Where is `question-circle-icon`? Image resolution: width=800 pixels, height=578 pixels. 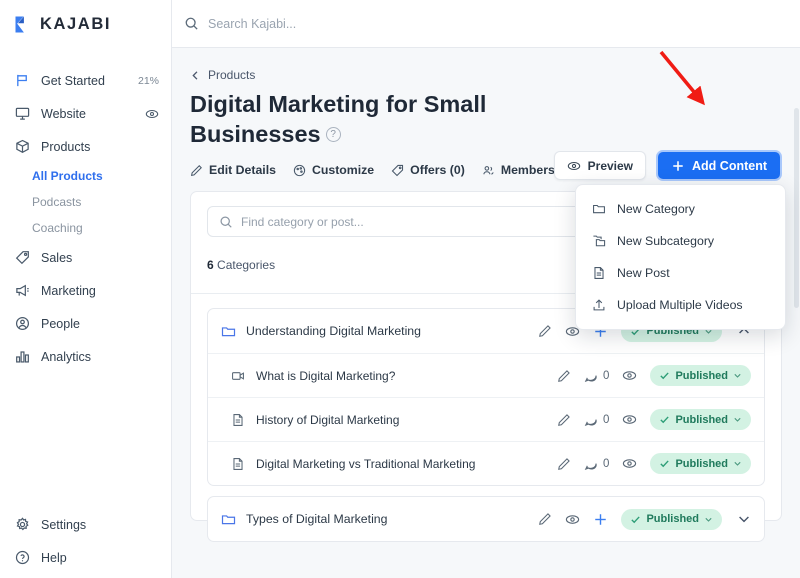
question-circle-icon is located at coordinates (22, 557).